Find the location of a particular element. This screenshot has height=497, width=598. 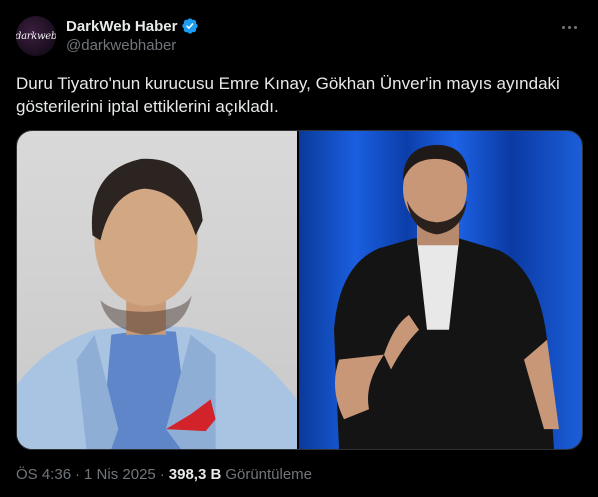

views-label: Görüntüleme is located at coordinates (269, 474).